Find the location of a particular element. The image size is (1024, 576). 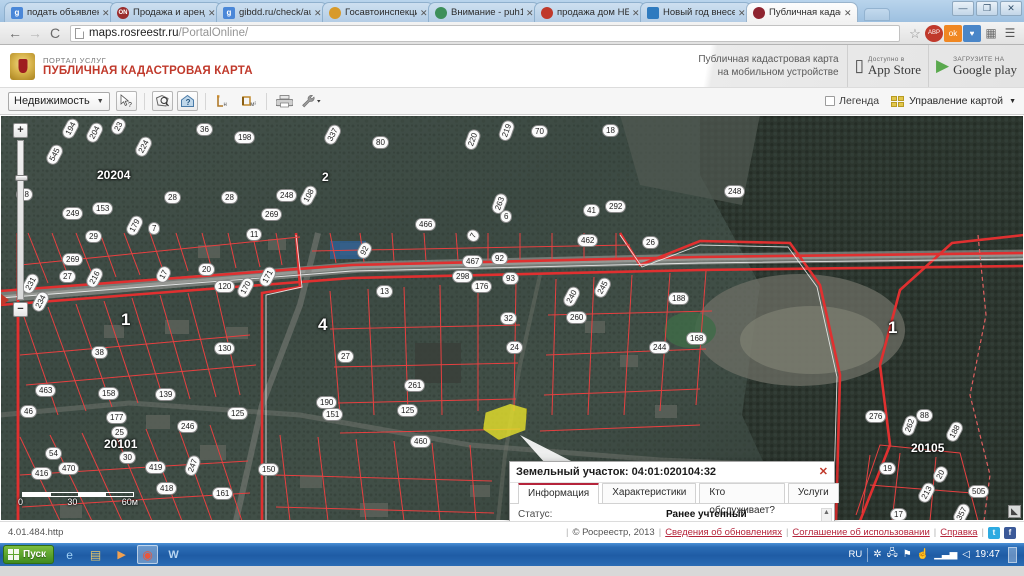

browser-tab: Госавтоинспекция ✕ is located at coordinates (378, 12).